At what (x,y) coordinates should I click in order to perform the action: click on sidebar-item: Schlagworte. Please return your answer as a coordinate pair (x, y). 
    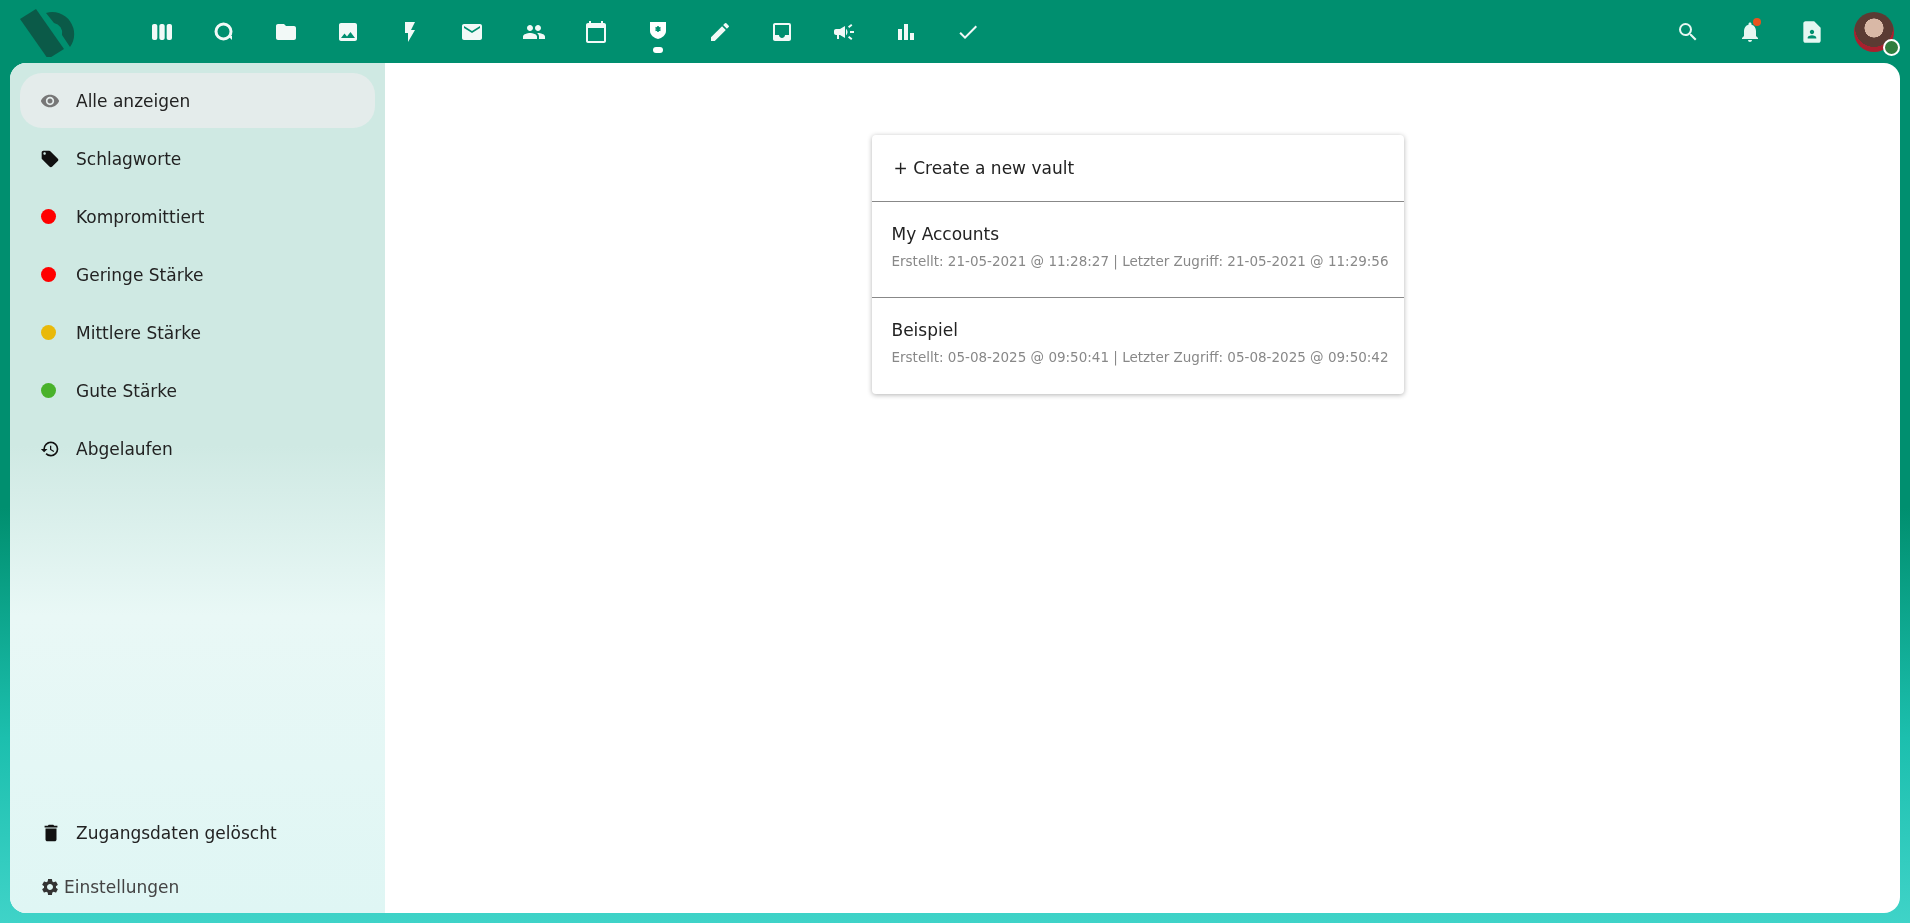
    Looking at the image, I should click on (197, 158).